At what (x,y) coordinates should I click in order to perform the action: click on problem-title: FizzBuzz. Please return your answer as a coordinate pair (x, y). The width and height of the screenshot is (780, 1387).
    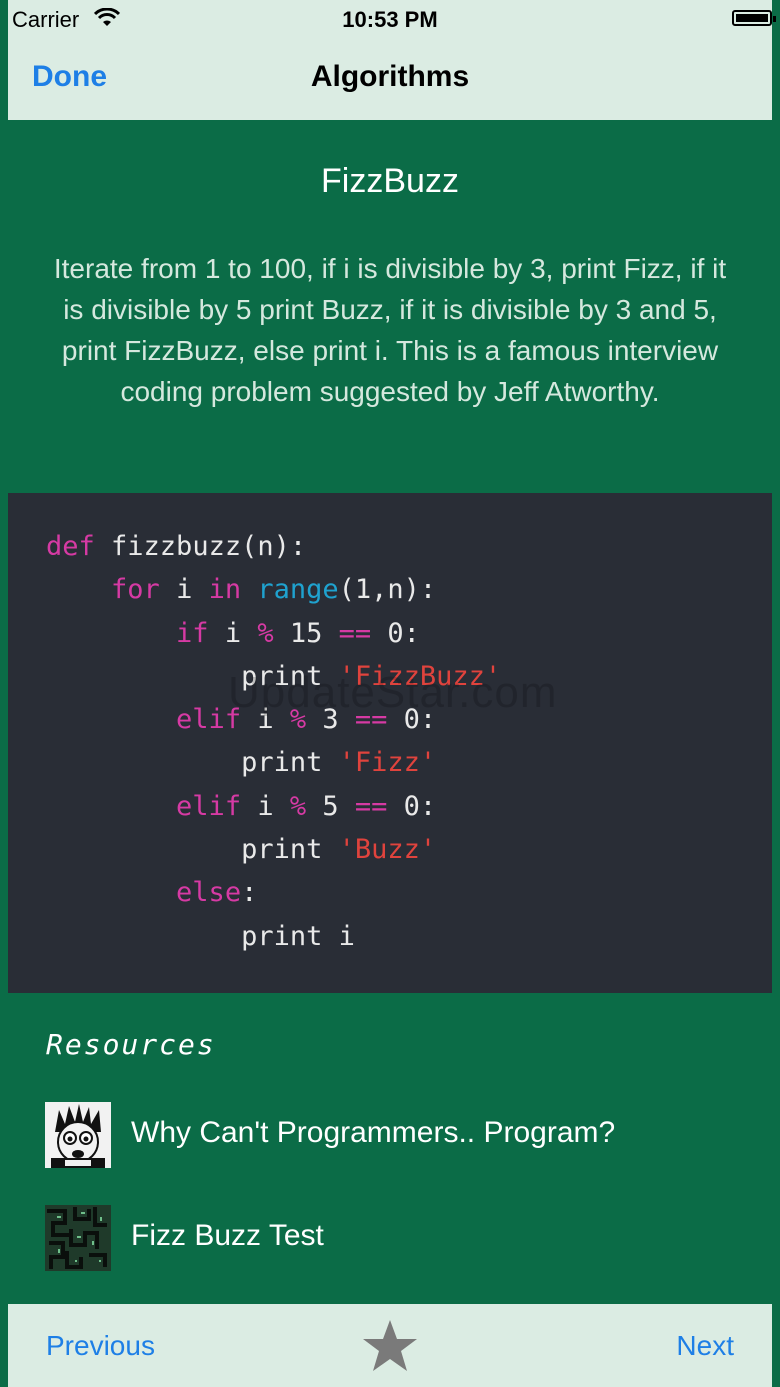
    Looking at the image, I should click on (390, 181).